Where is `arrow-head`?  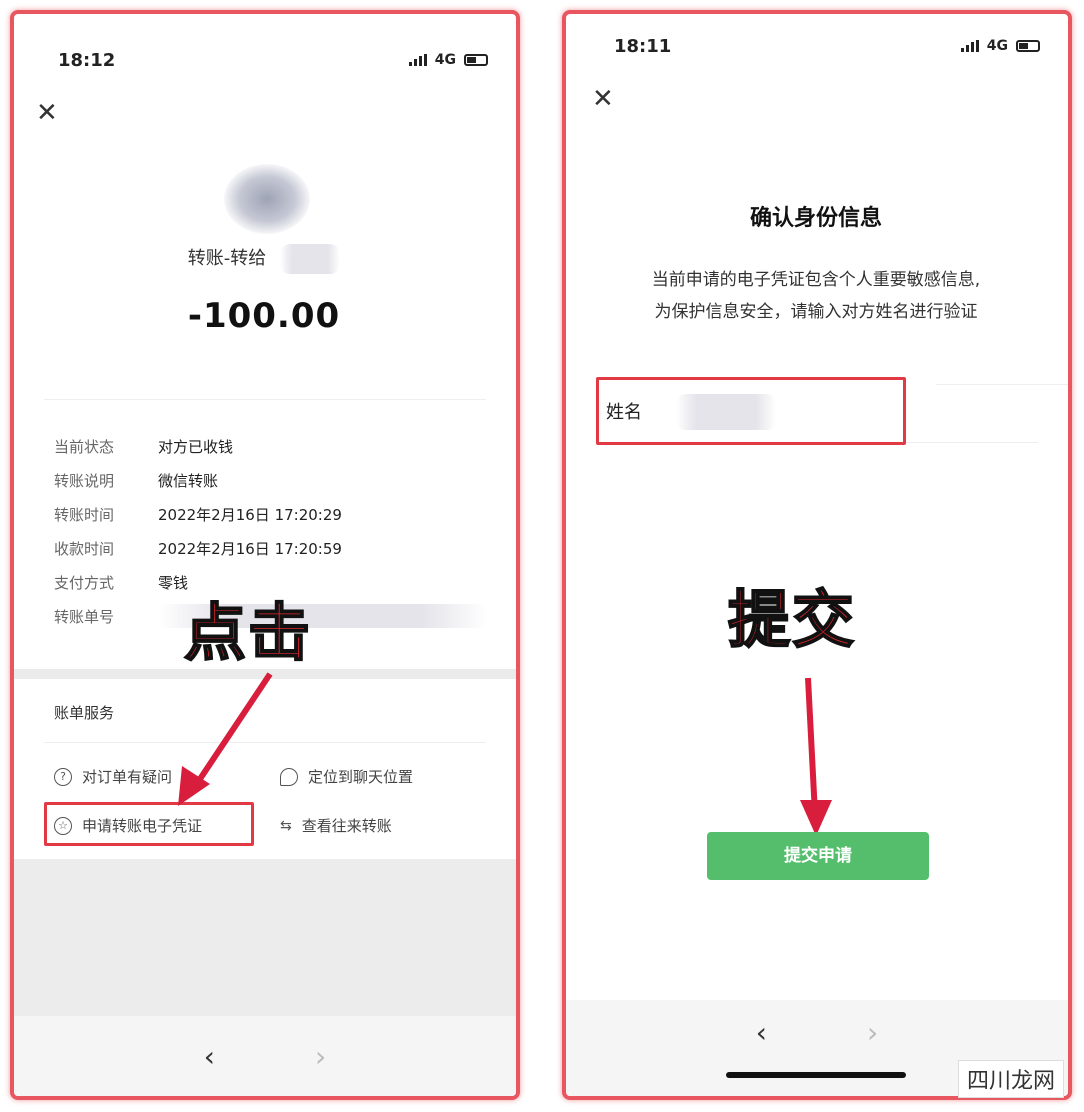
arrow-head is located at coordinates (816, 818).